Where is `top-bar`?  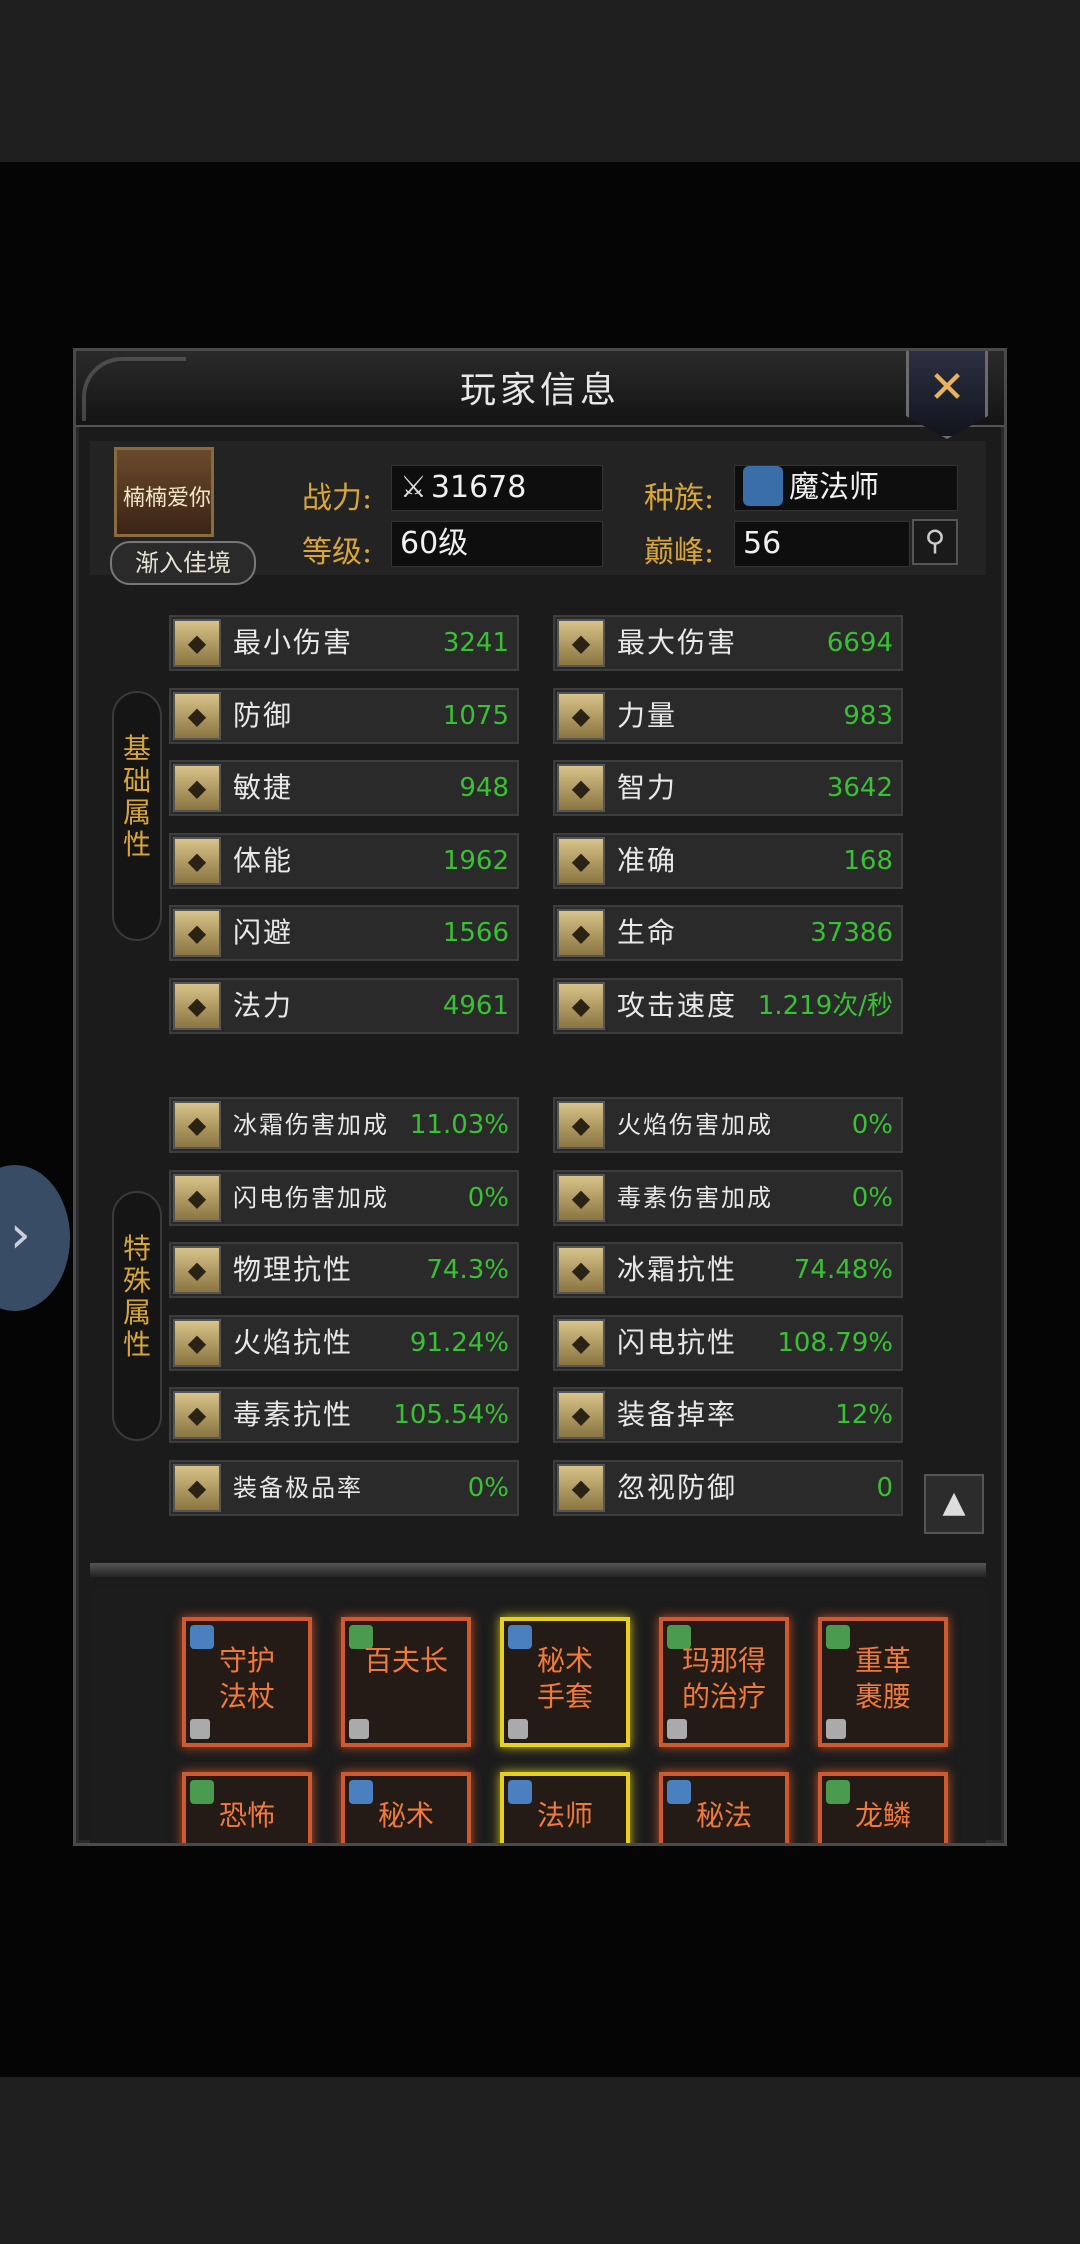
top-bar is located at coordinates (540, 81).